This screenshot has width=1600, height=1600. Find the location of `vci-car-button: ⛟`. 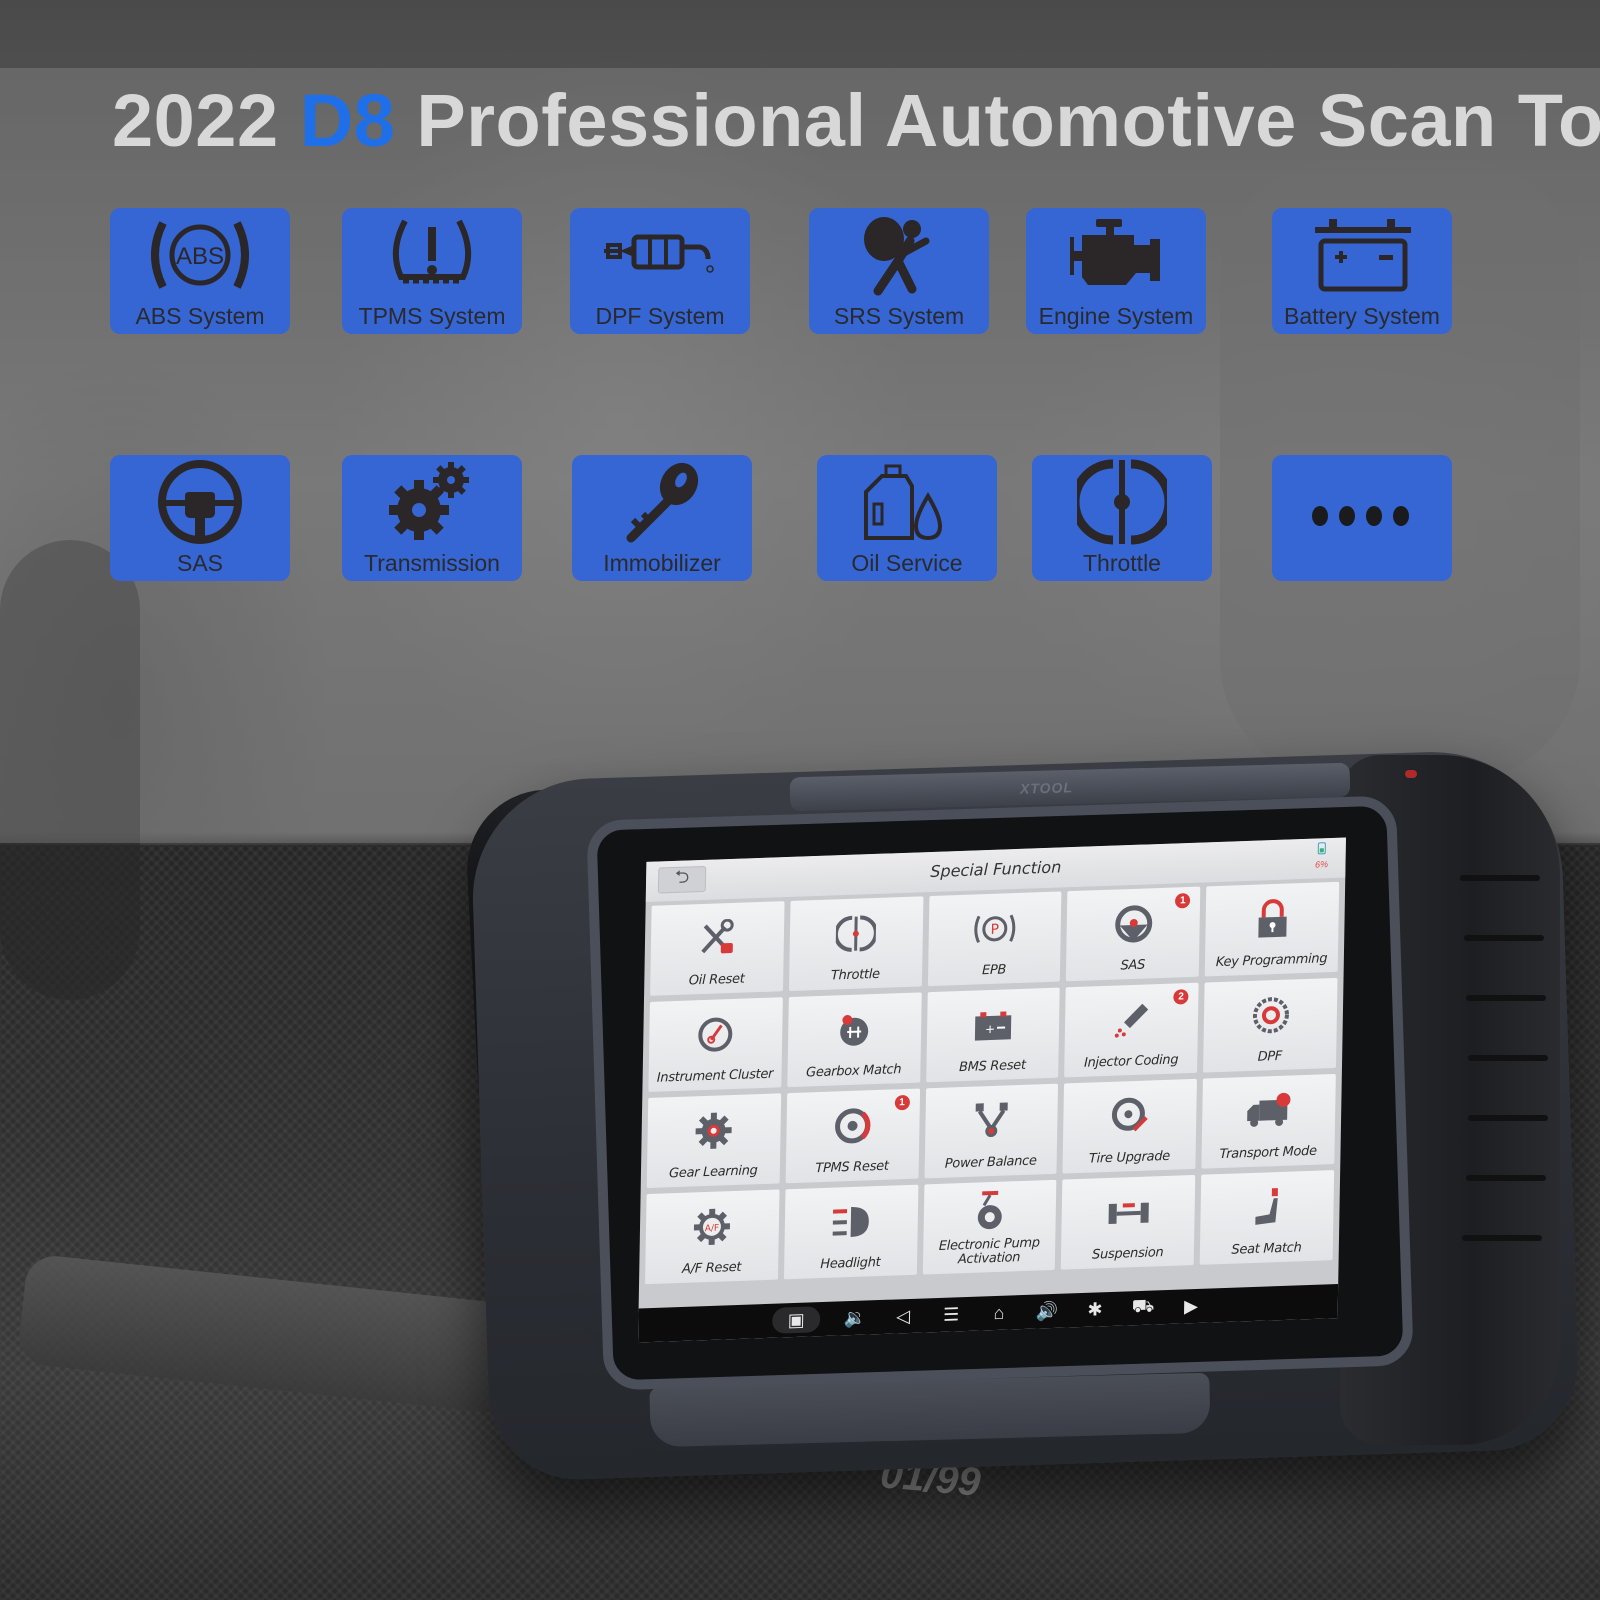

vci-car-button: ⛟ is located at coordinates (1143, 1307).